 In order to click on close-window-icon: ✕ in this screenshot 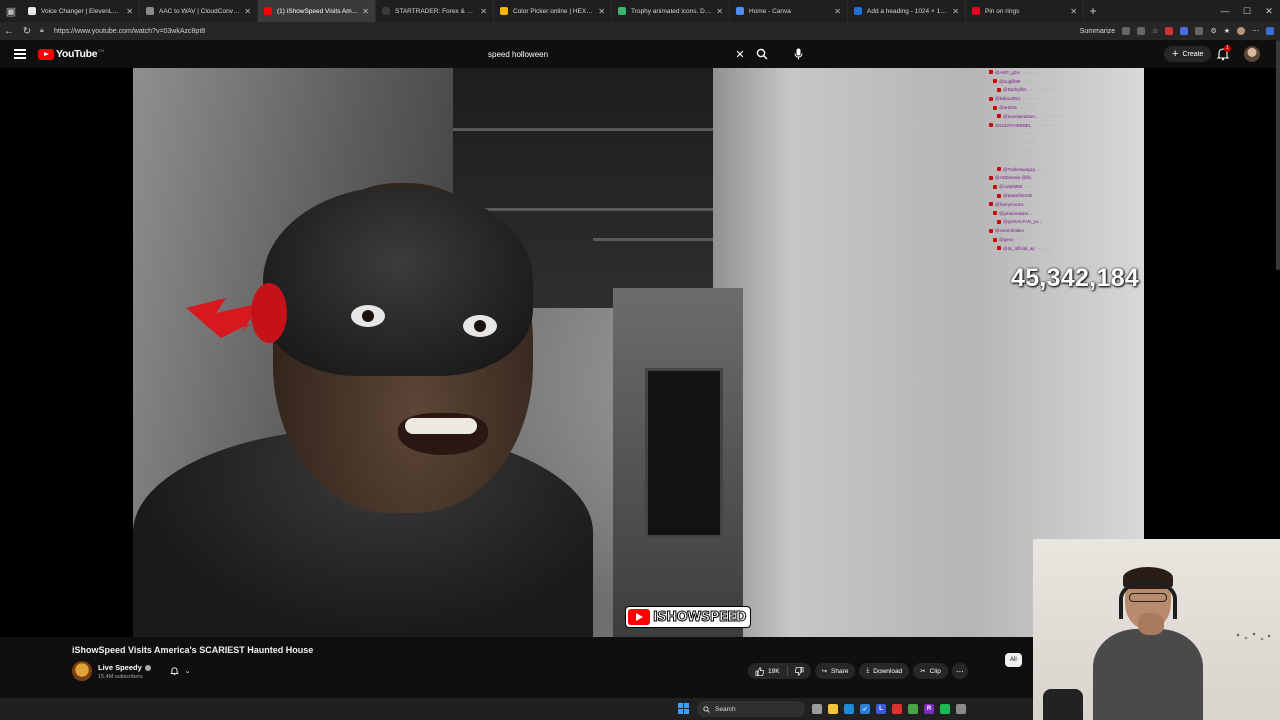, I will do `click(1269, 11)`.